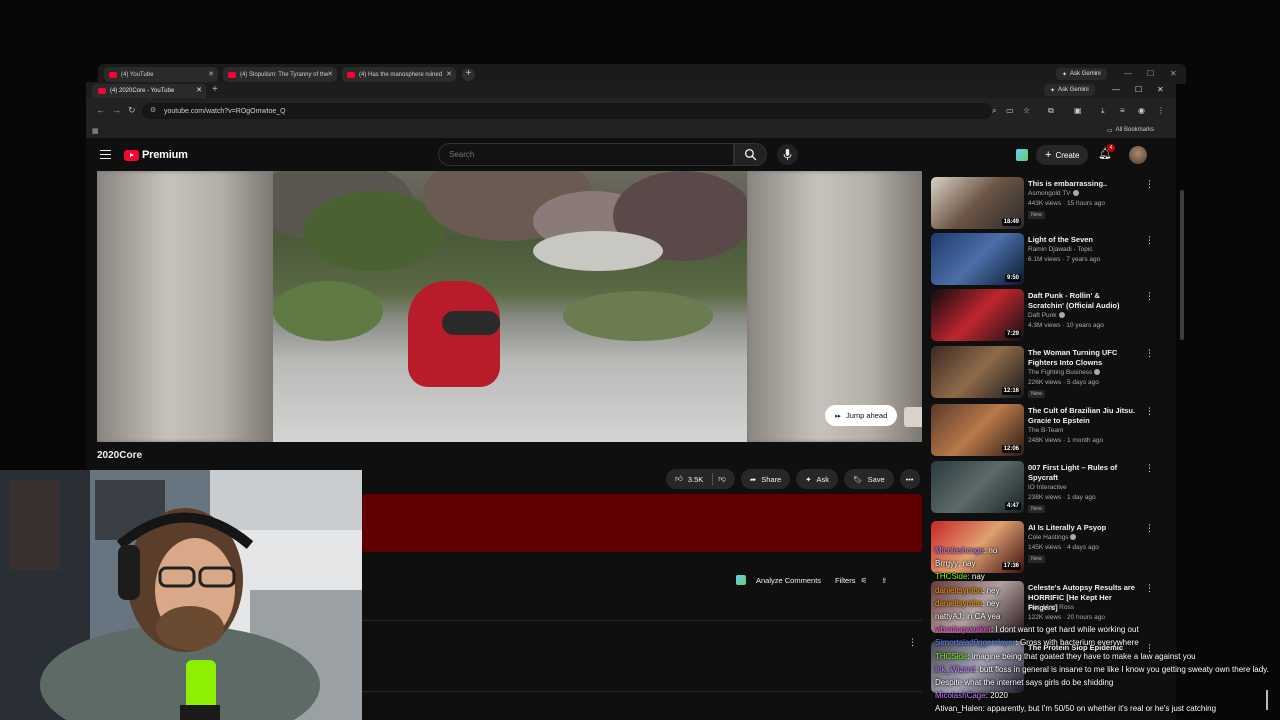  What do you see at coordinates (1122, 110) in the screenshot?
I see `tab-search-icon: ≡` at bounding box center [1122, 110].